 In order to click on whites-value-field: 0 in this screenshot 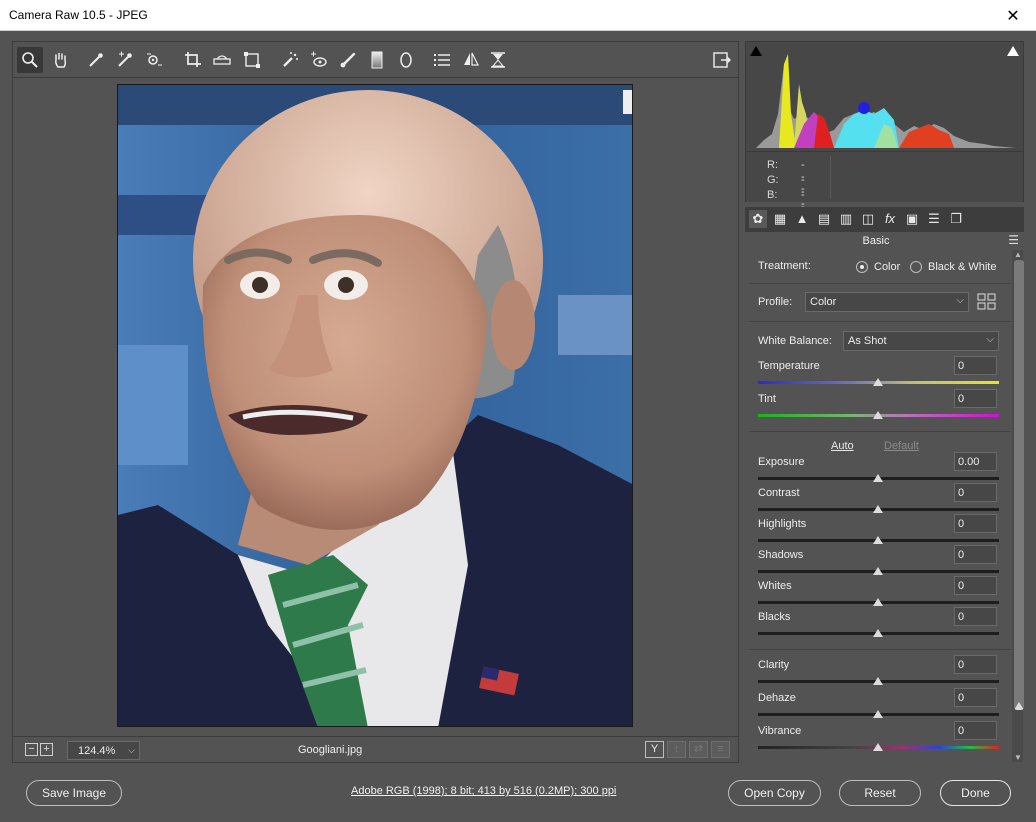, I will do `click(975, 585)`.